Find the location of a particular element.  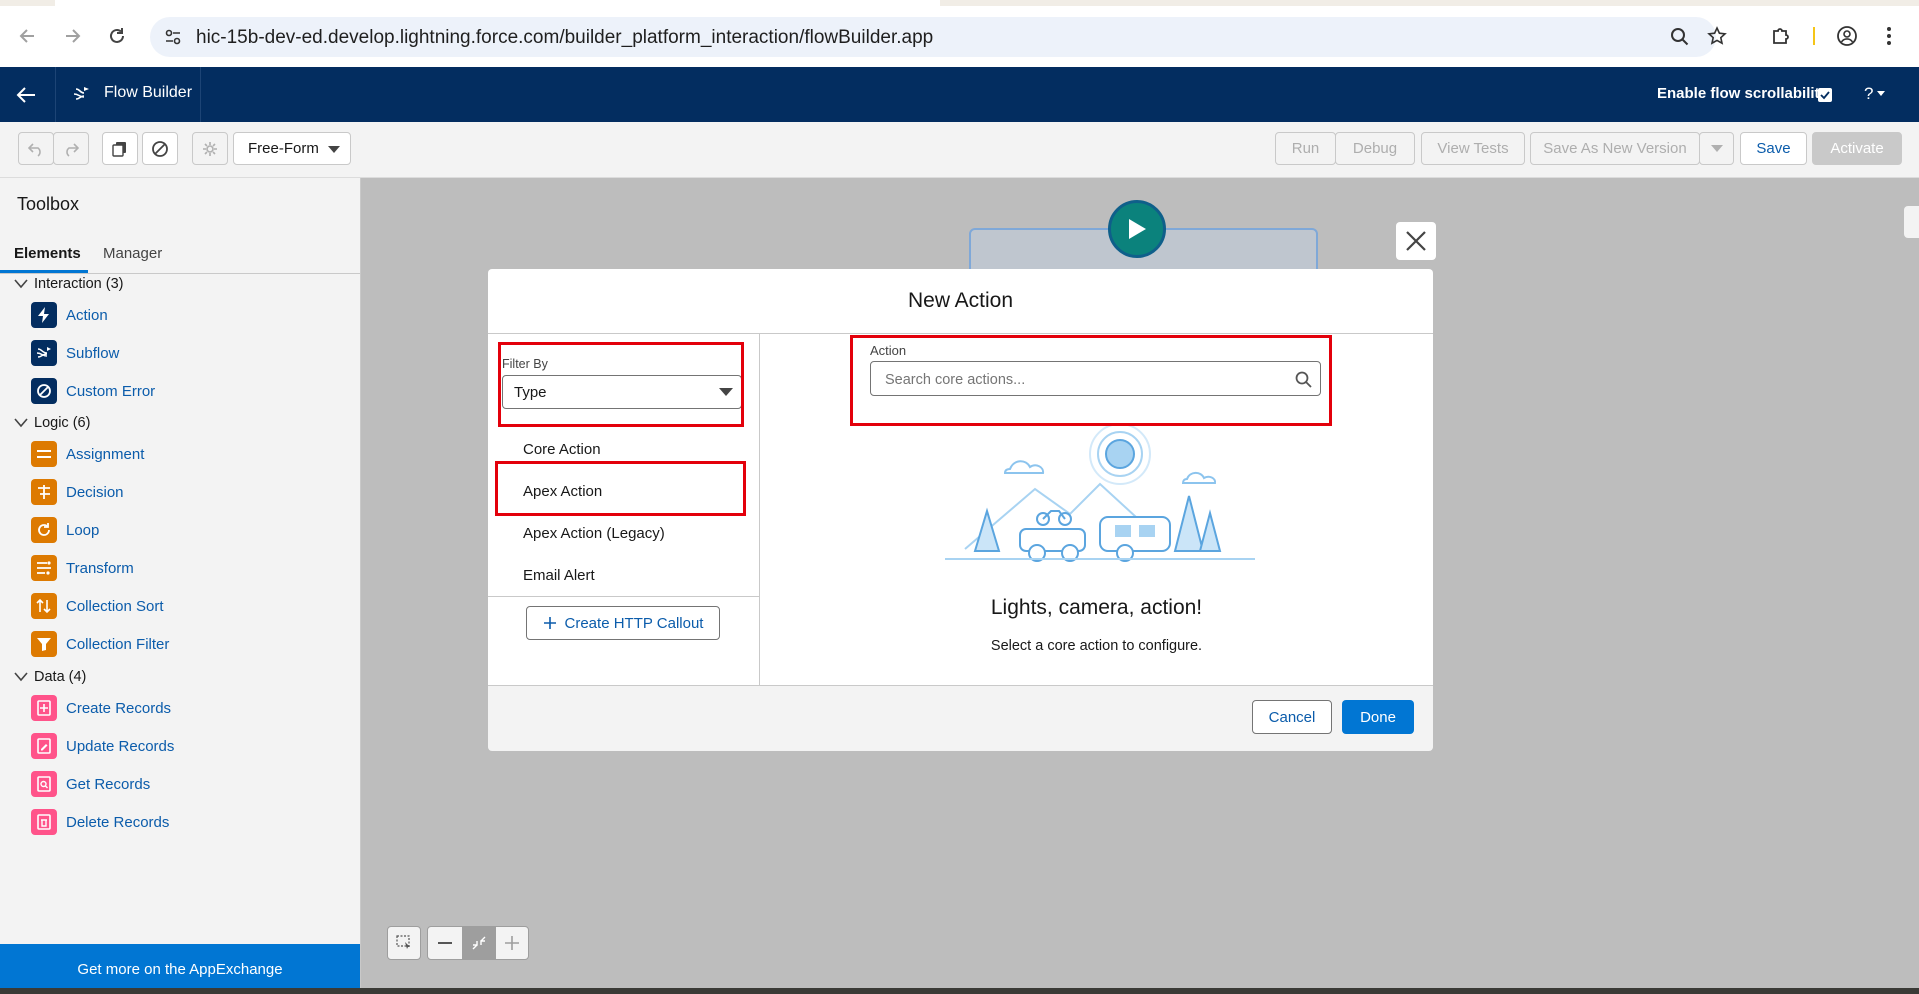

zoom-controls is located at coordinates (478, 943).